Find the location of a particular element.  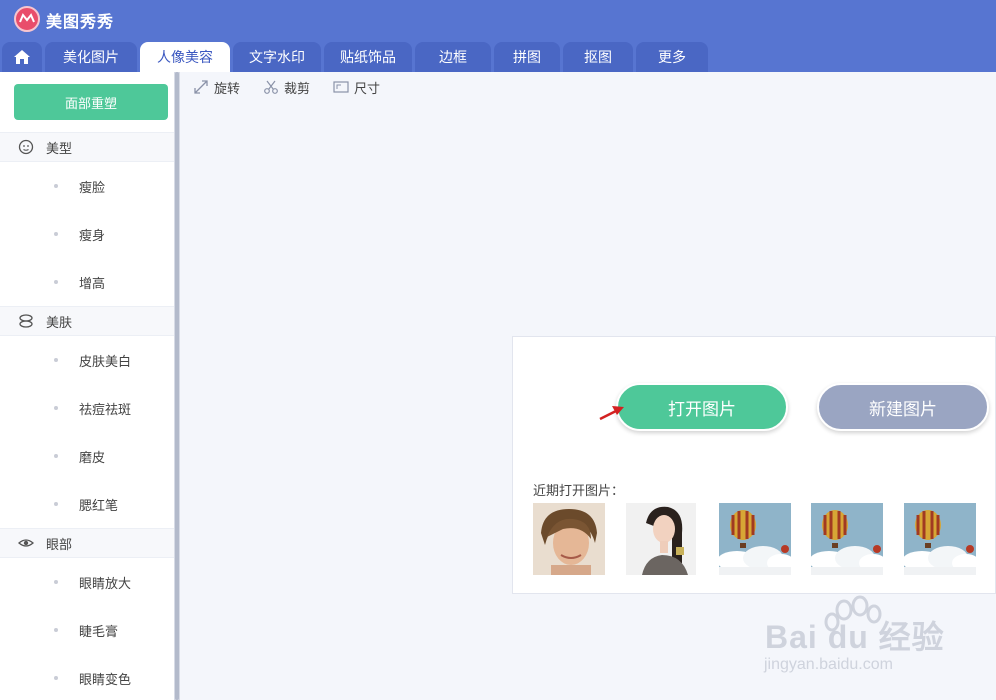

sidebar-scrollbar is located at coordinates (177, 386).